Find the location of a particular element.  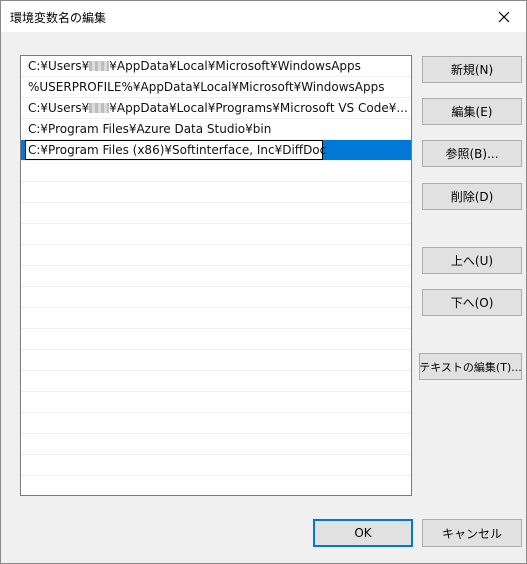

new-button: 新規(N) is located at coordinates (472, 69).